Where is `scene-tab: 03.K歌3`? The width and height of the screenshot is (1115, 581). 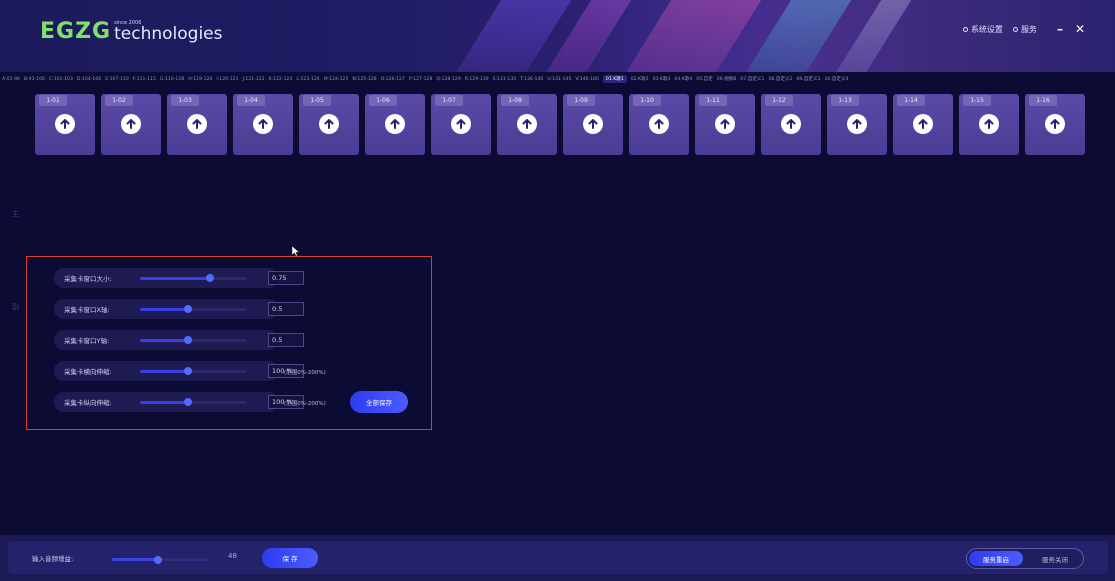
scene-tab: 03.K歌3 is located at coordinates (662, 79).